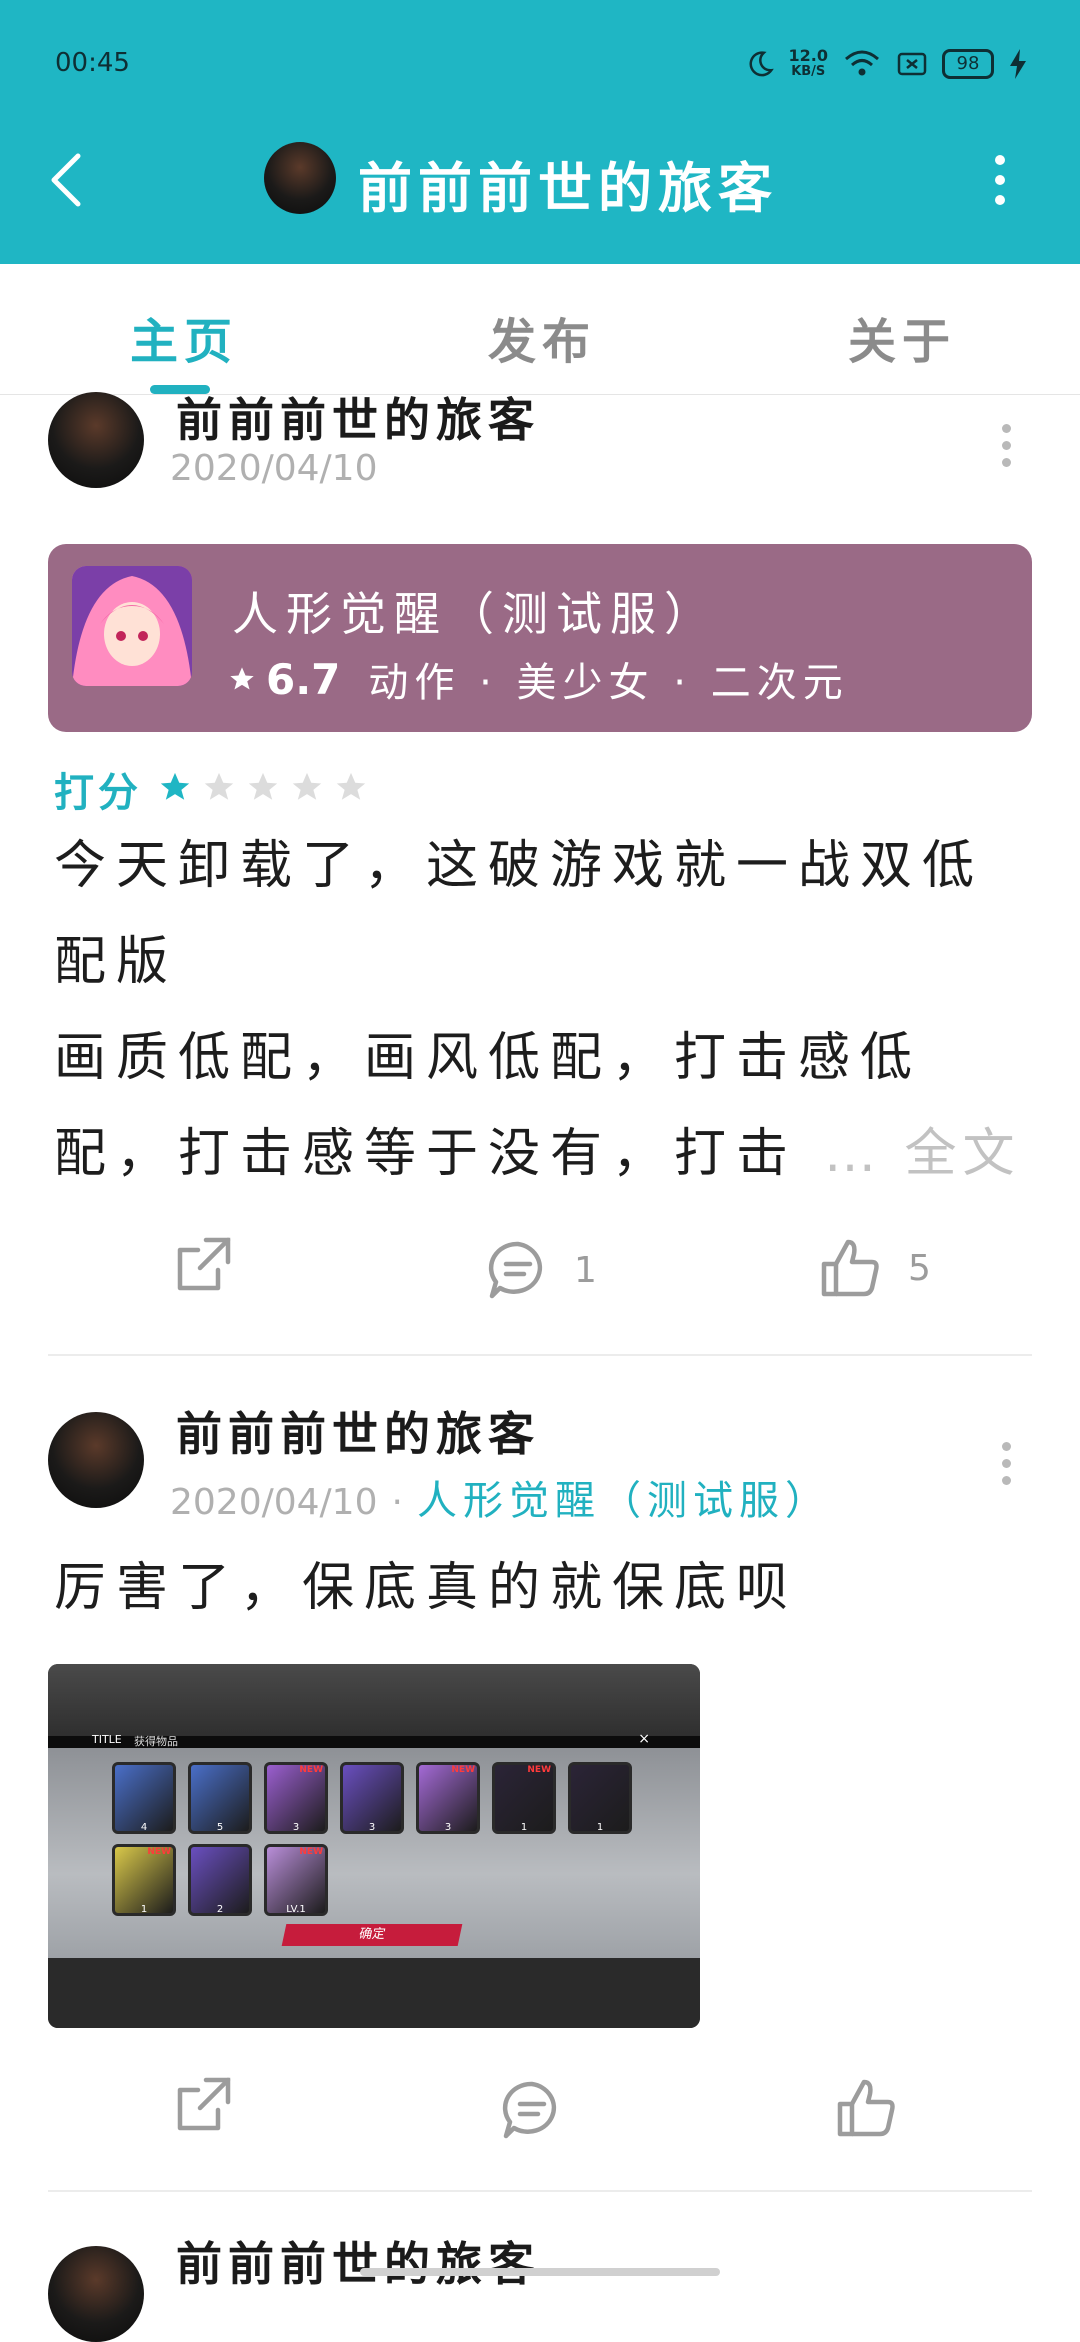  I want to click on star-filled-icon, so click(175, 786).